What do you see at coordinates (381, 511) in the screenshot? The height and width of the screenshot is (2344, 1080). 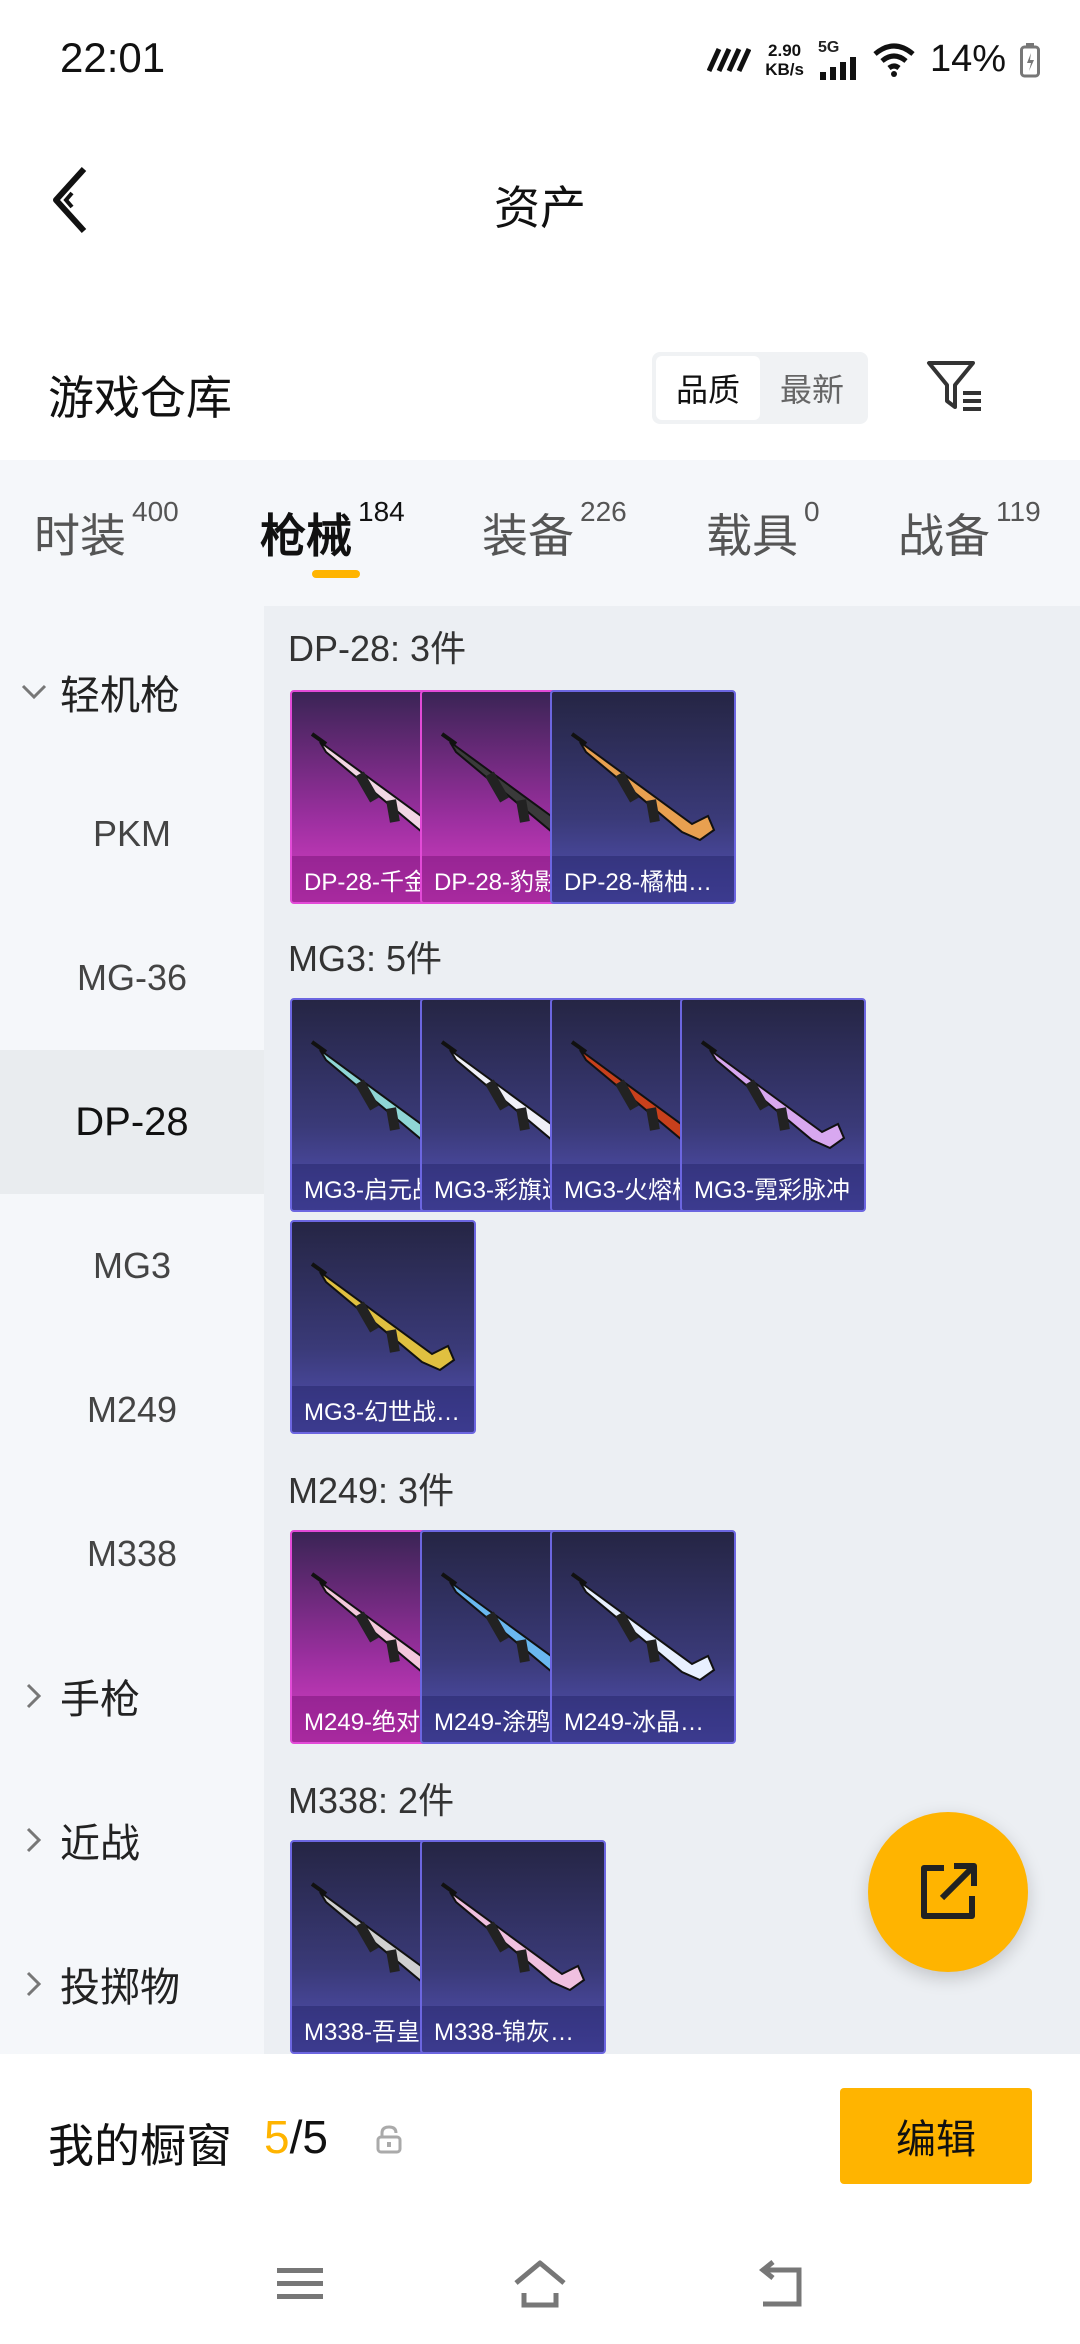 I see `tab-count: 184` at bounding box center [381, 511].